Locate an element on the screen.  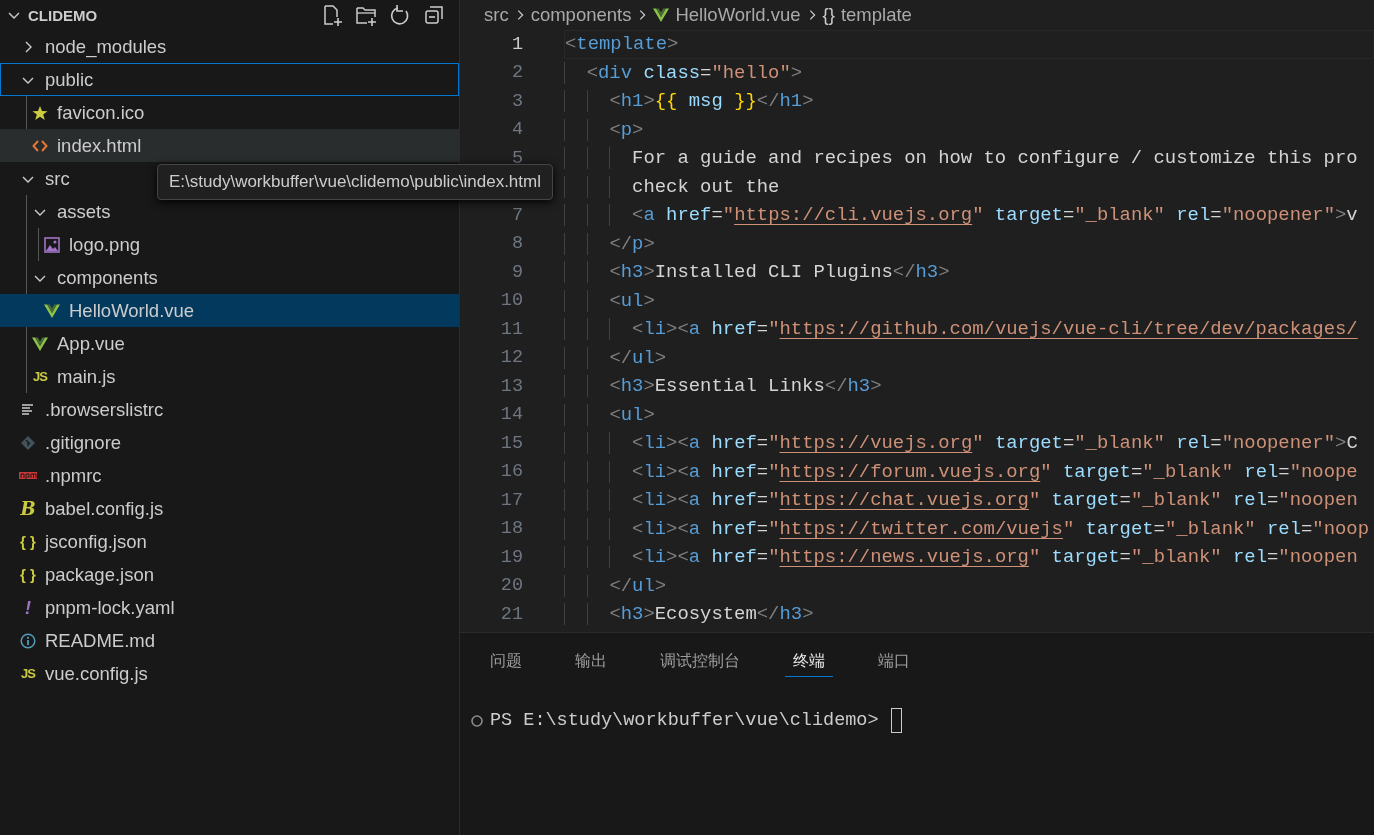
file-item: B babel.config.js is located at coordinates (229, 508).